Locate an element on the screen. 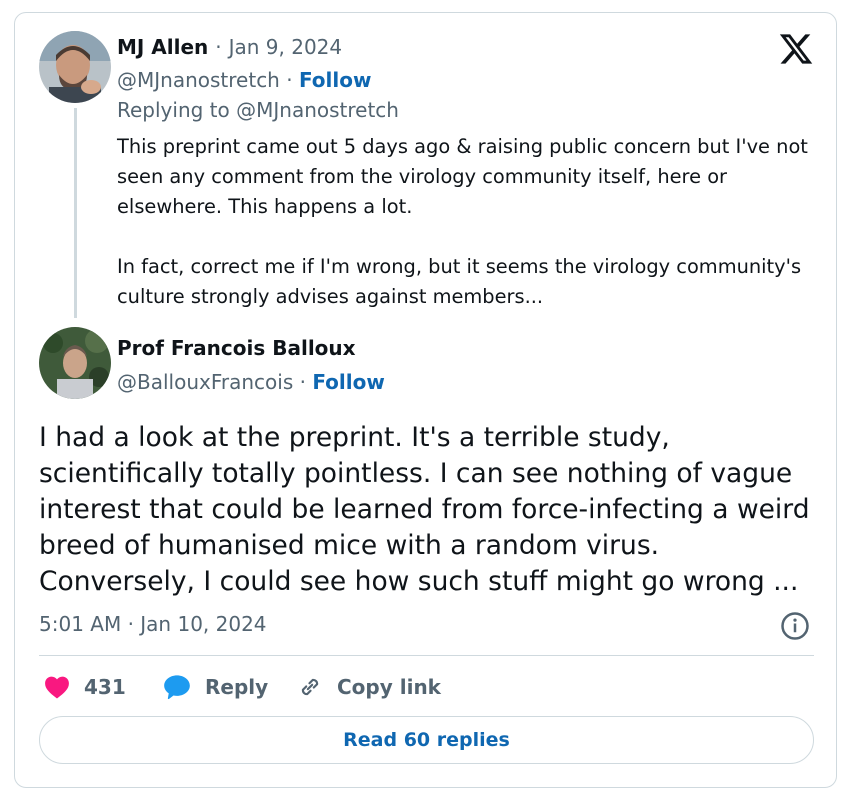  main-tweet-timestamp: 5:01 AM · Jan 10, 2024 is located at coordinates (153, 624).